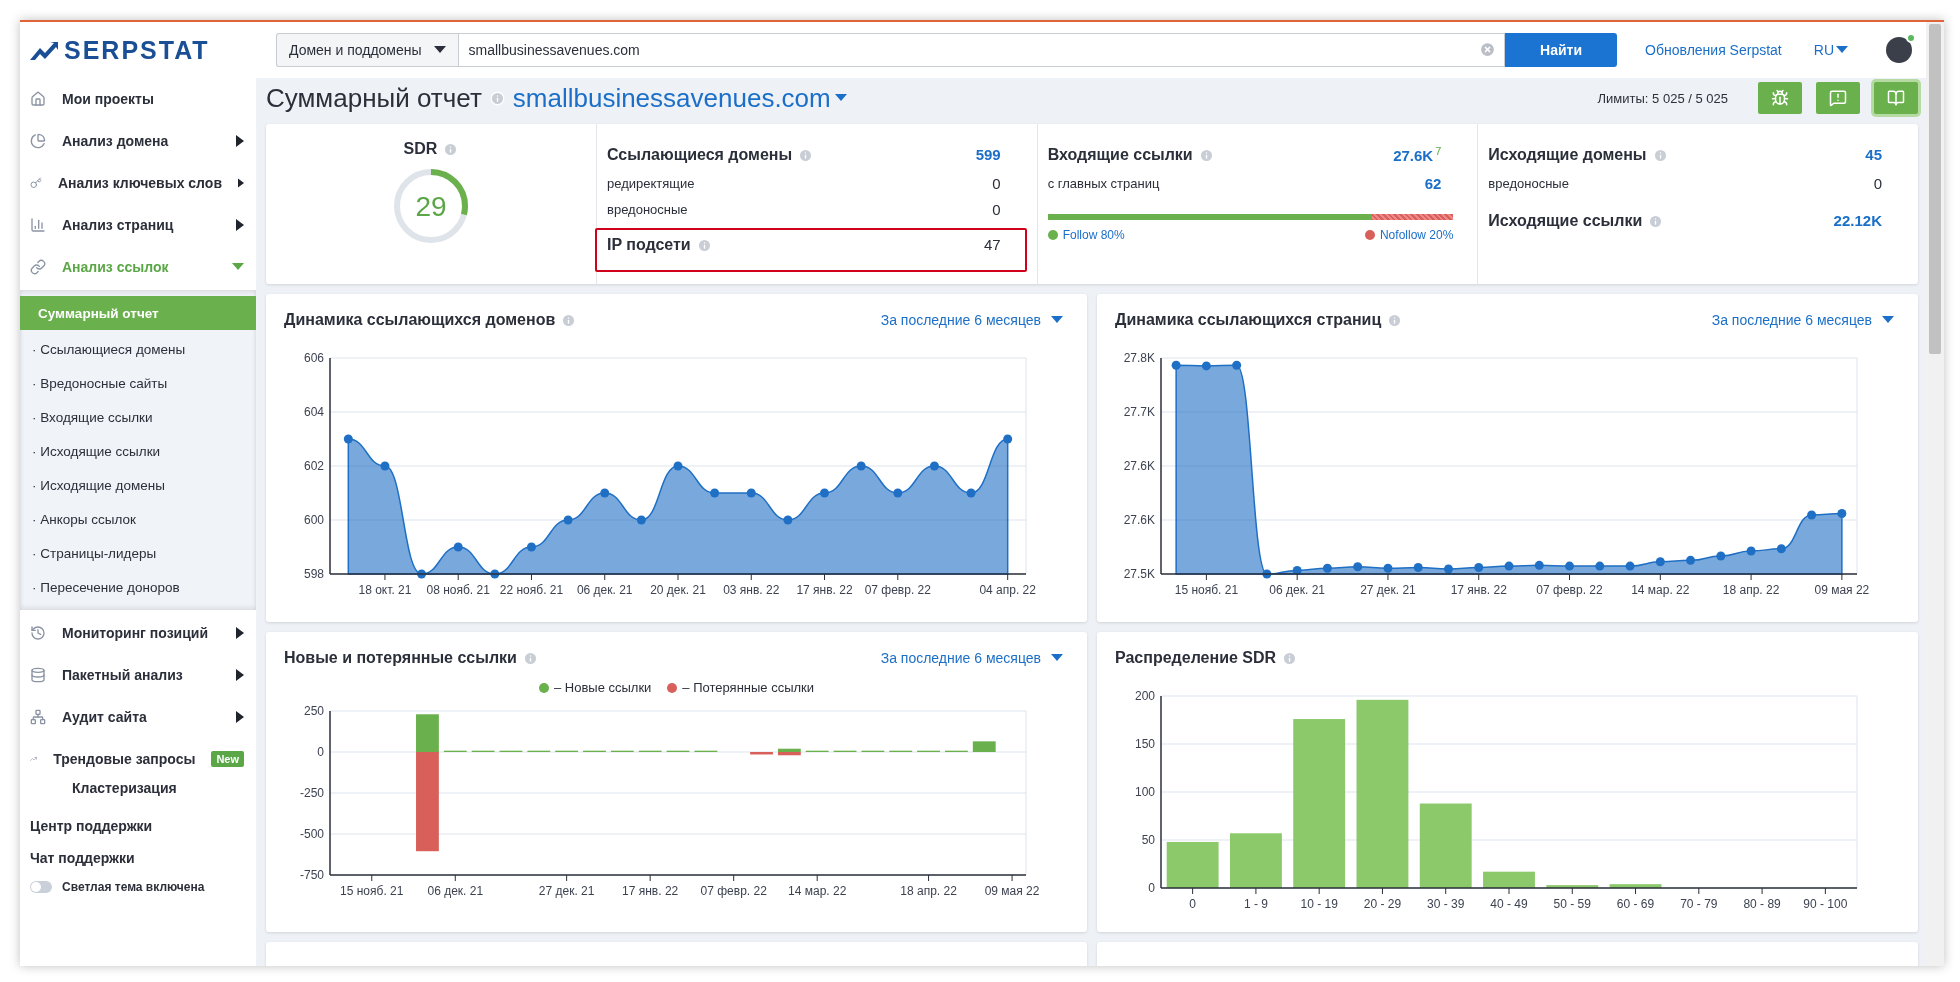 The height and width of the screenshot is (982, 1960). Describe the element at coordinates (138, 485) in the screenshot. I see `submenu-item: · Исходящие домены` at that location.